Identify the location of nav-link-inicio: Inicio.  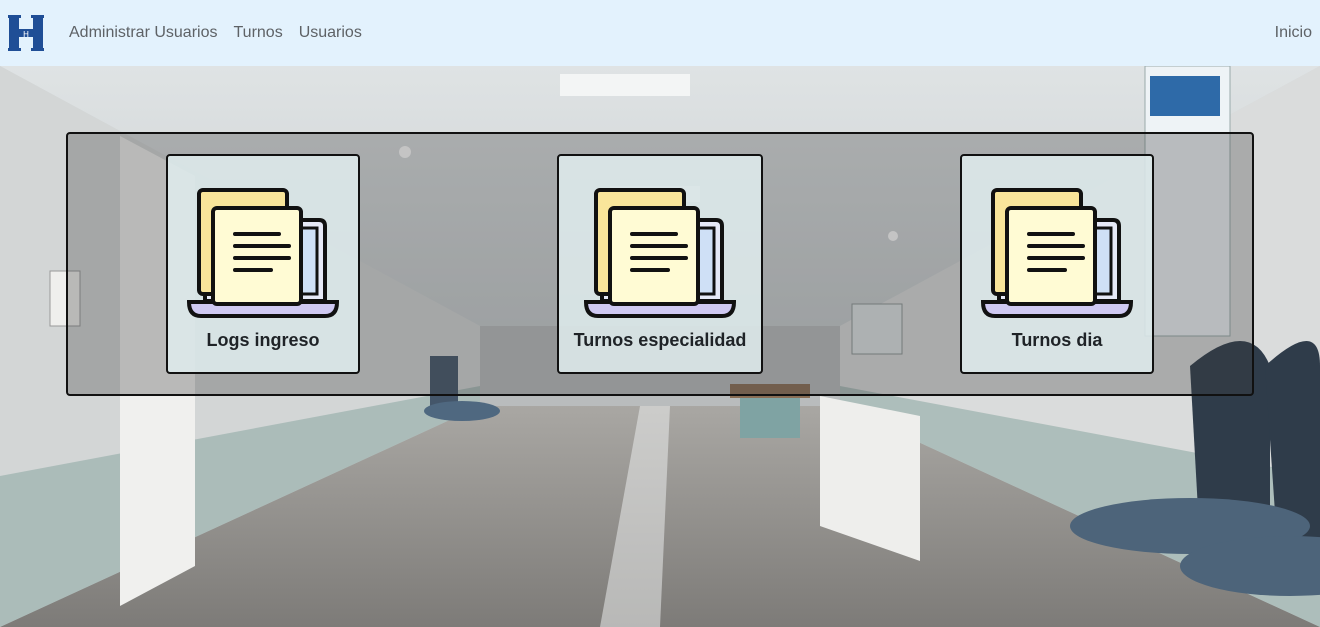
(1293, 33).